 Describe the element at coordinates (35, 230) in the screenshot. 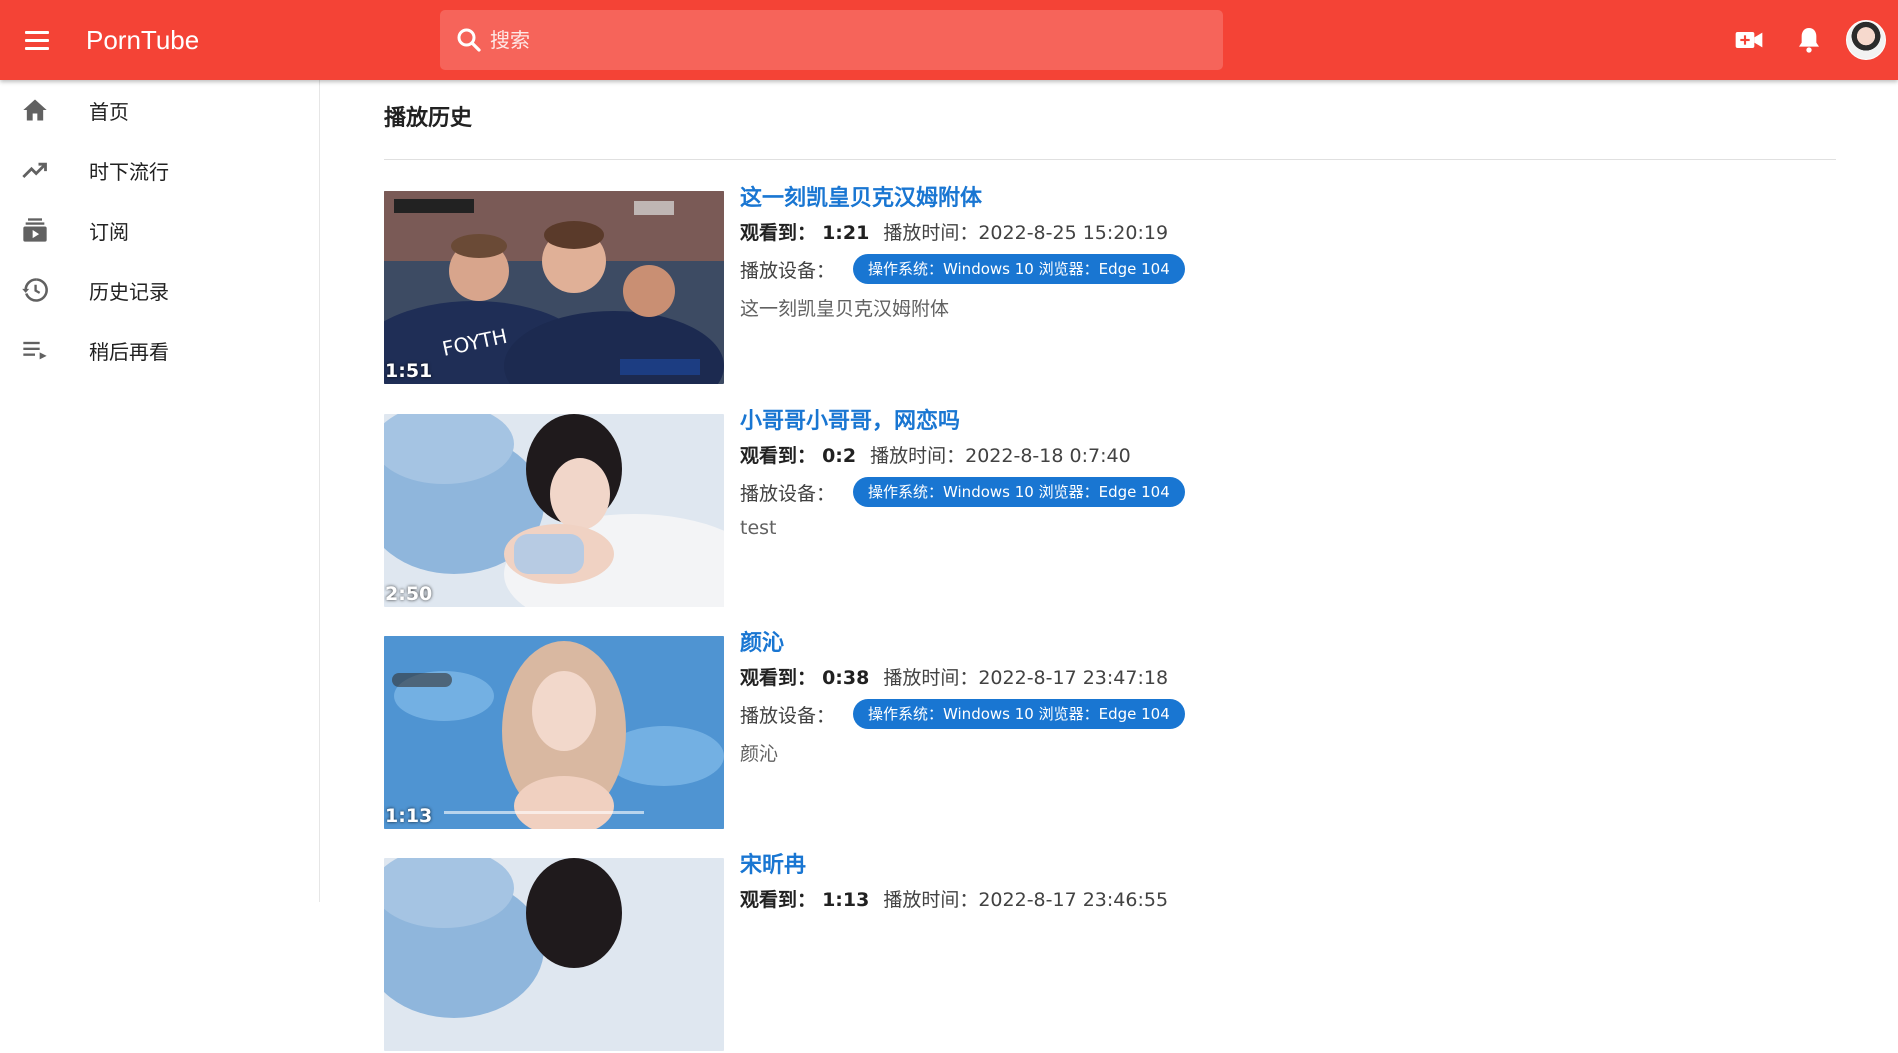

I see `subscriptions-icon` at that location.